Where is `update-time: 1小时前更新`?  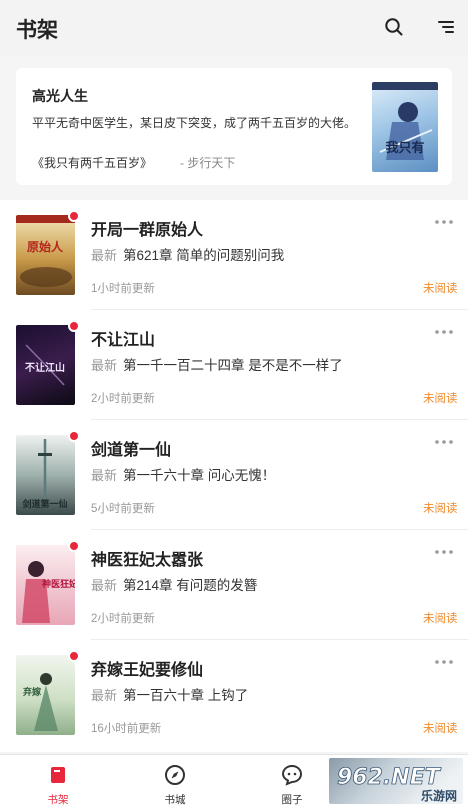 update-time: 1小时前更新 is located at coordinates (123, 289).